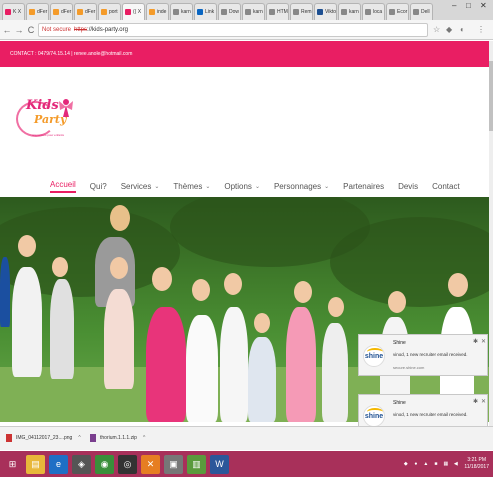 Image resolution: width=493 pixels, height=477 pixels. What do you see at coordinates (157, 11) in the screenshot?
I see `browser-tab: inde` at bounding box center [157, 11].